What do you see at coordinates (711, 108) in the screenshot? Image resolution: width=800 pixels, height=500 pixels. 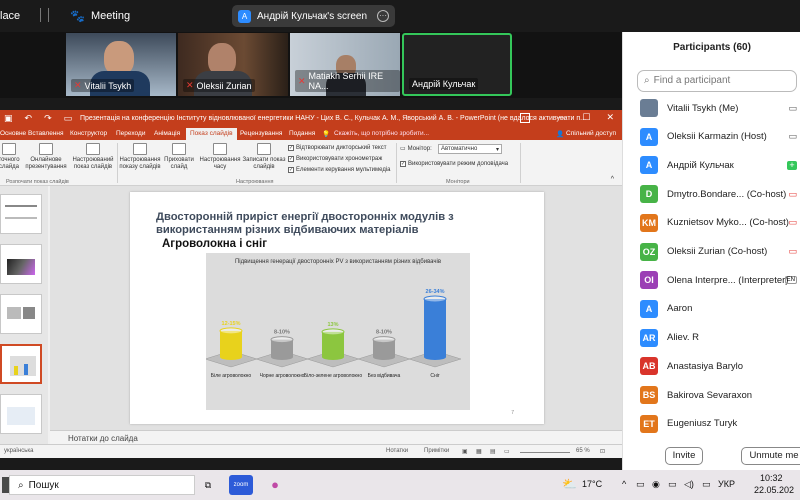 I see `participant-row: Vitalii Tsykh (Me) ▭` at bounding box center [711, 108].